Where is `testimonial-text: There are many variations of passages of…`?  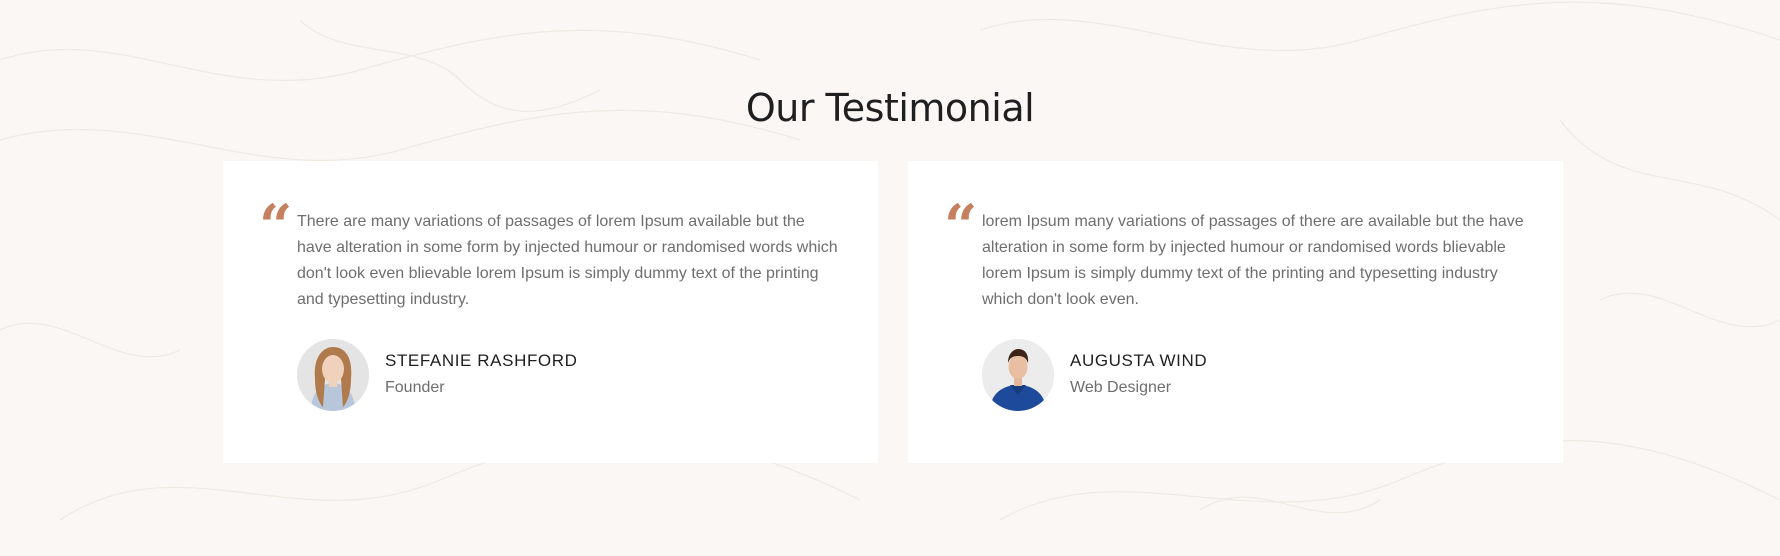 testimonial-text: There are many variations of passages of… is located at coordinates (567, 260).